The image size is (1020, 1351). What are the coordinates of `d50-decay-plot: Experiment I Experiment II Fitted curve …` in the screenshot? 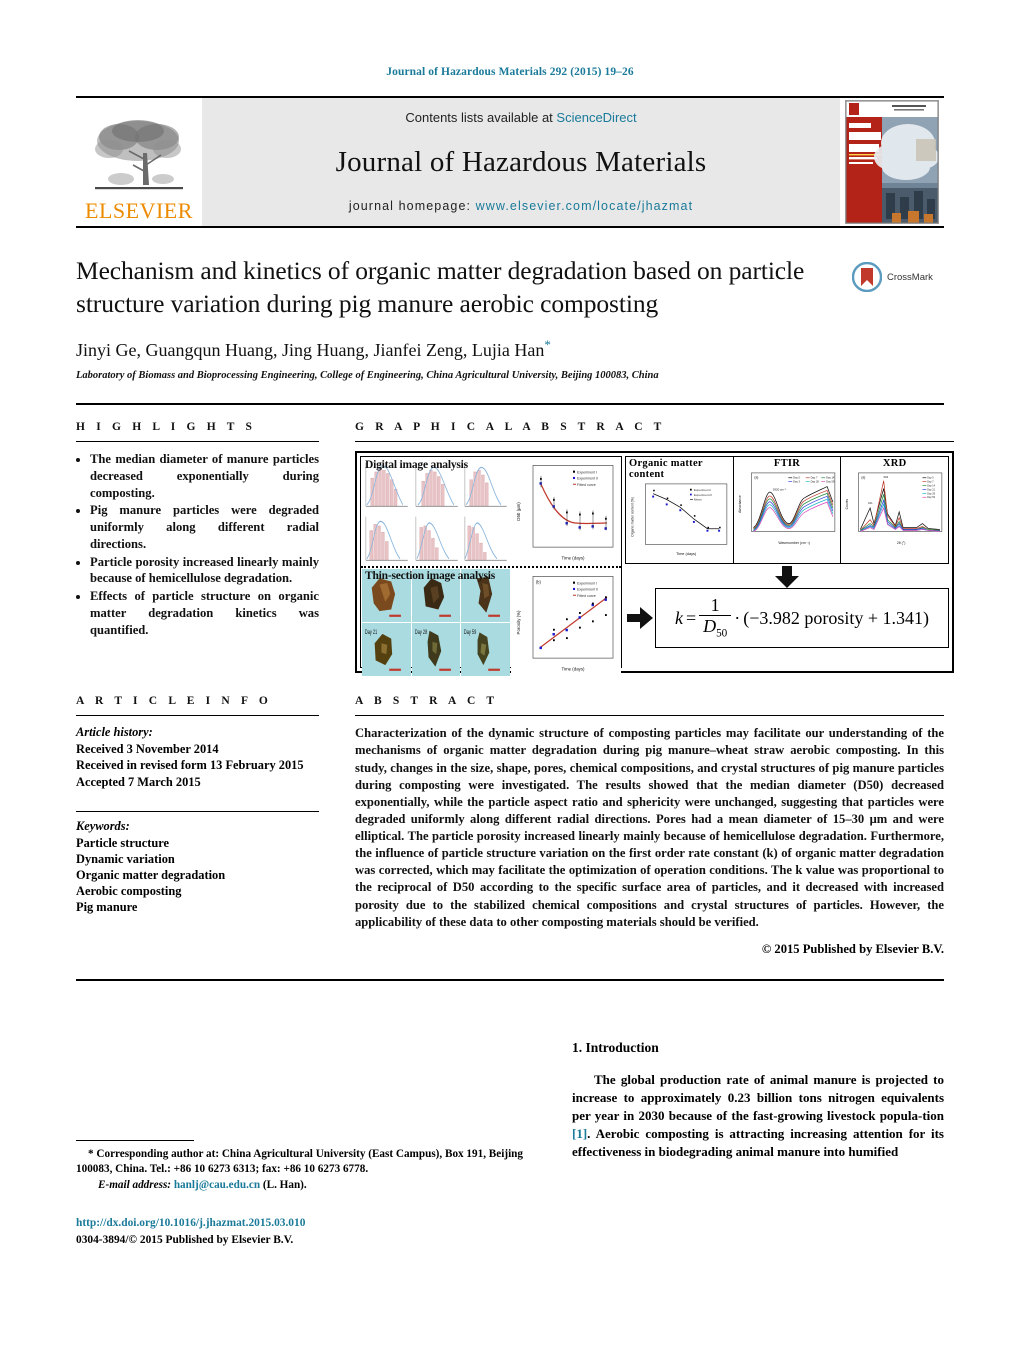 It's located at (566, 512).